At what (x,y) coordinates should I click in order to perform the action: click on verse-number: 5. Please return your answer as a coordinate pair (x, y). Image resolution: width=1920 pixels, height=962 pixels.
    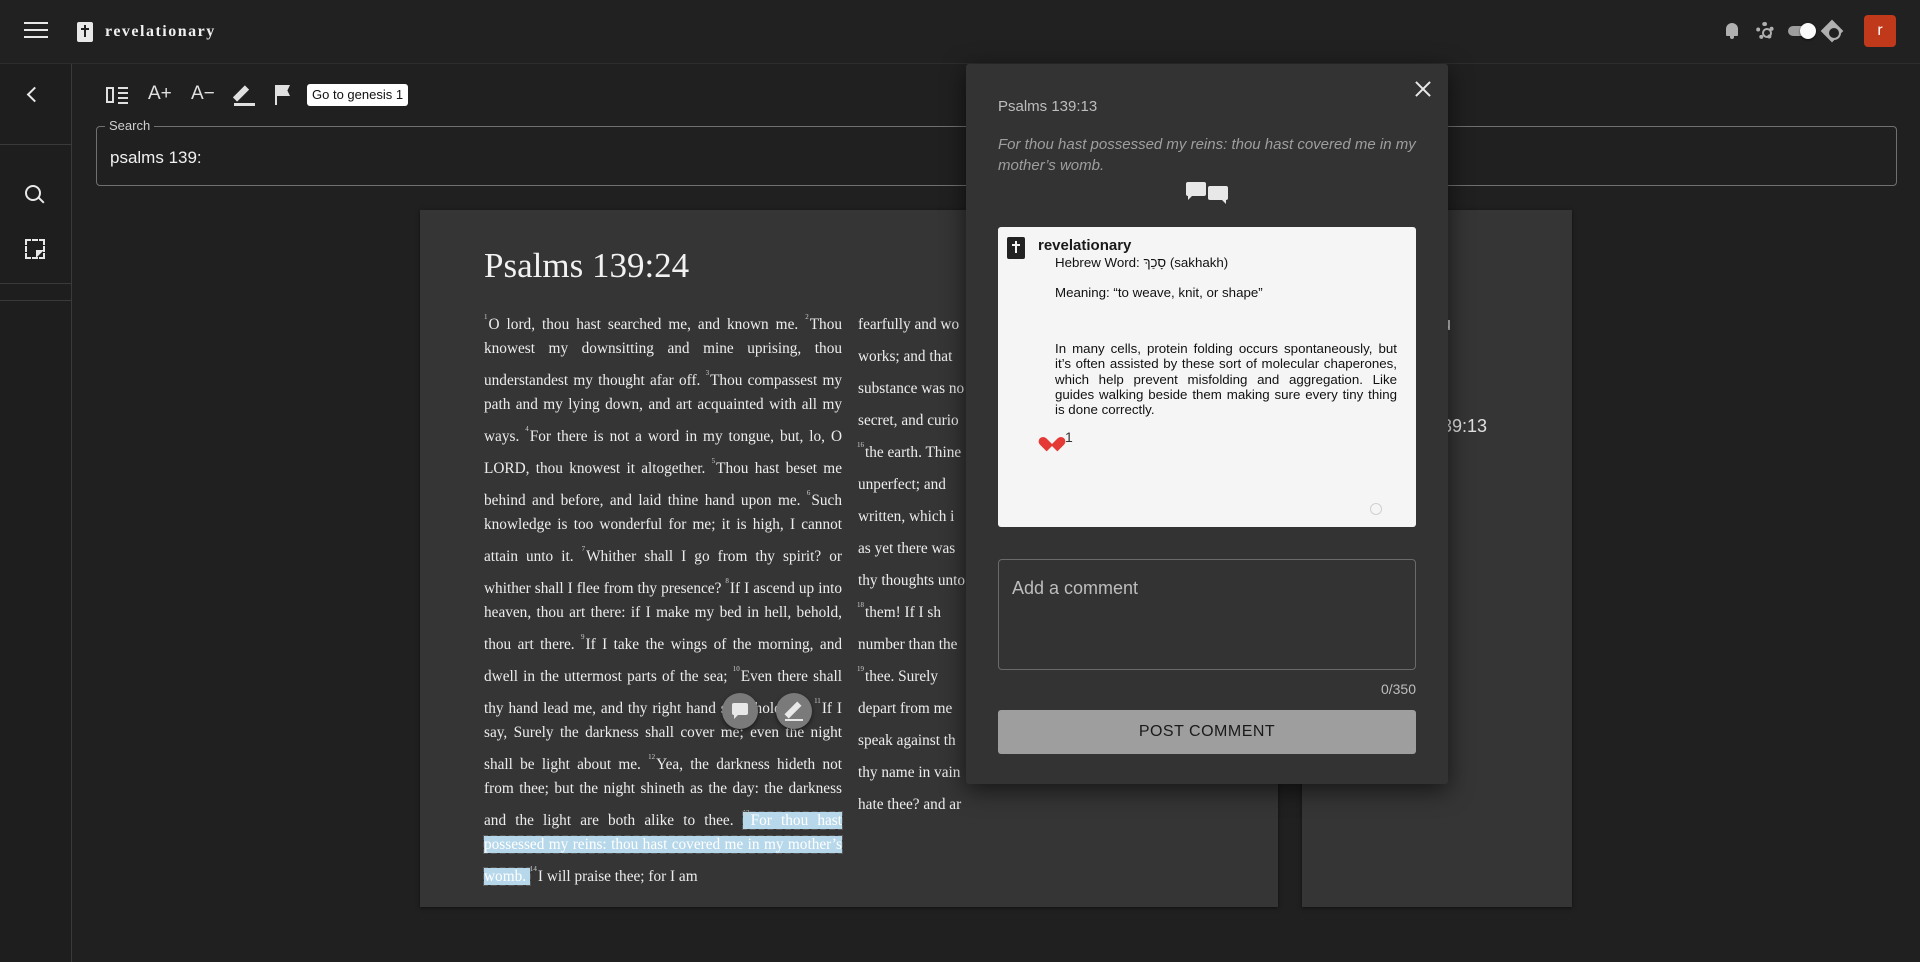
    Looking at the image, I should click on (713, 461).